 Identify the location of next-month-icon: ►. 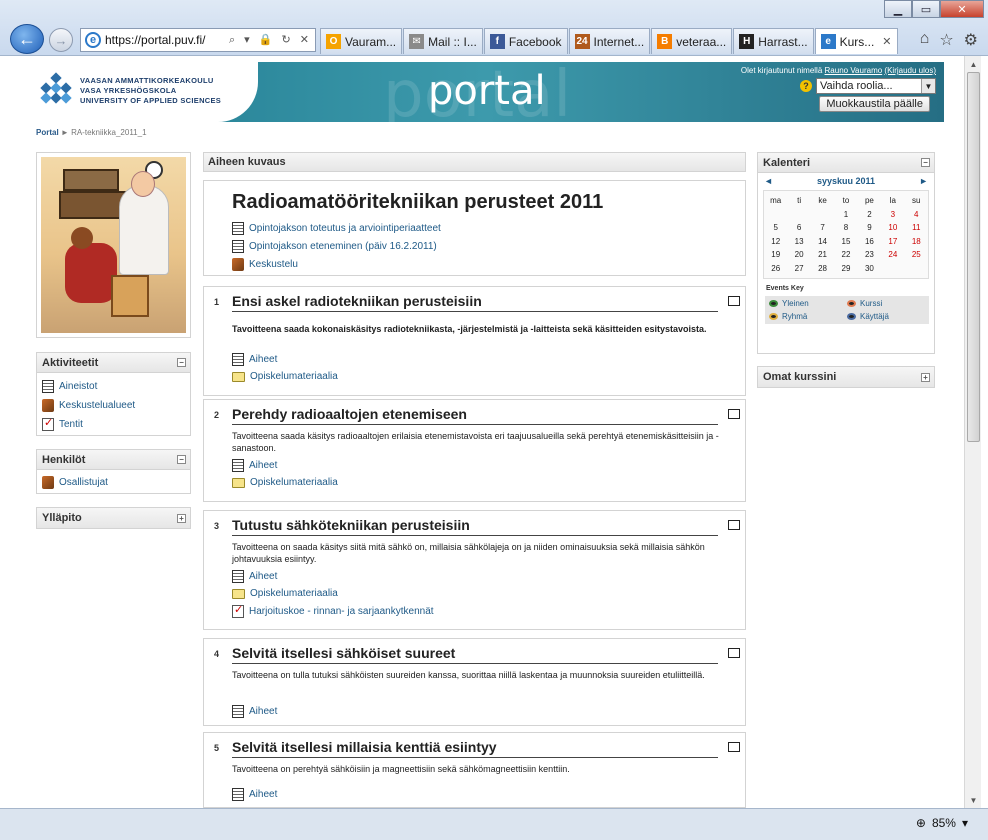
(923, 181).